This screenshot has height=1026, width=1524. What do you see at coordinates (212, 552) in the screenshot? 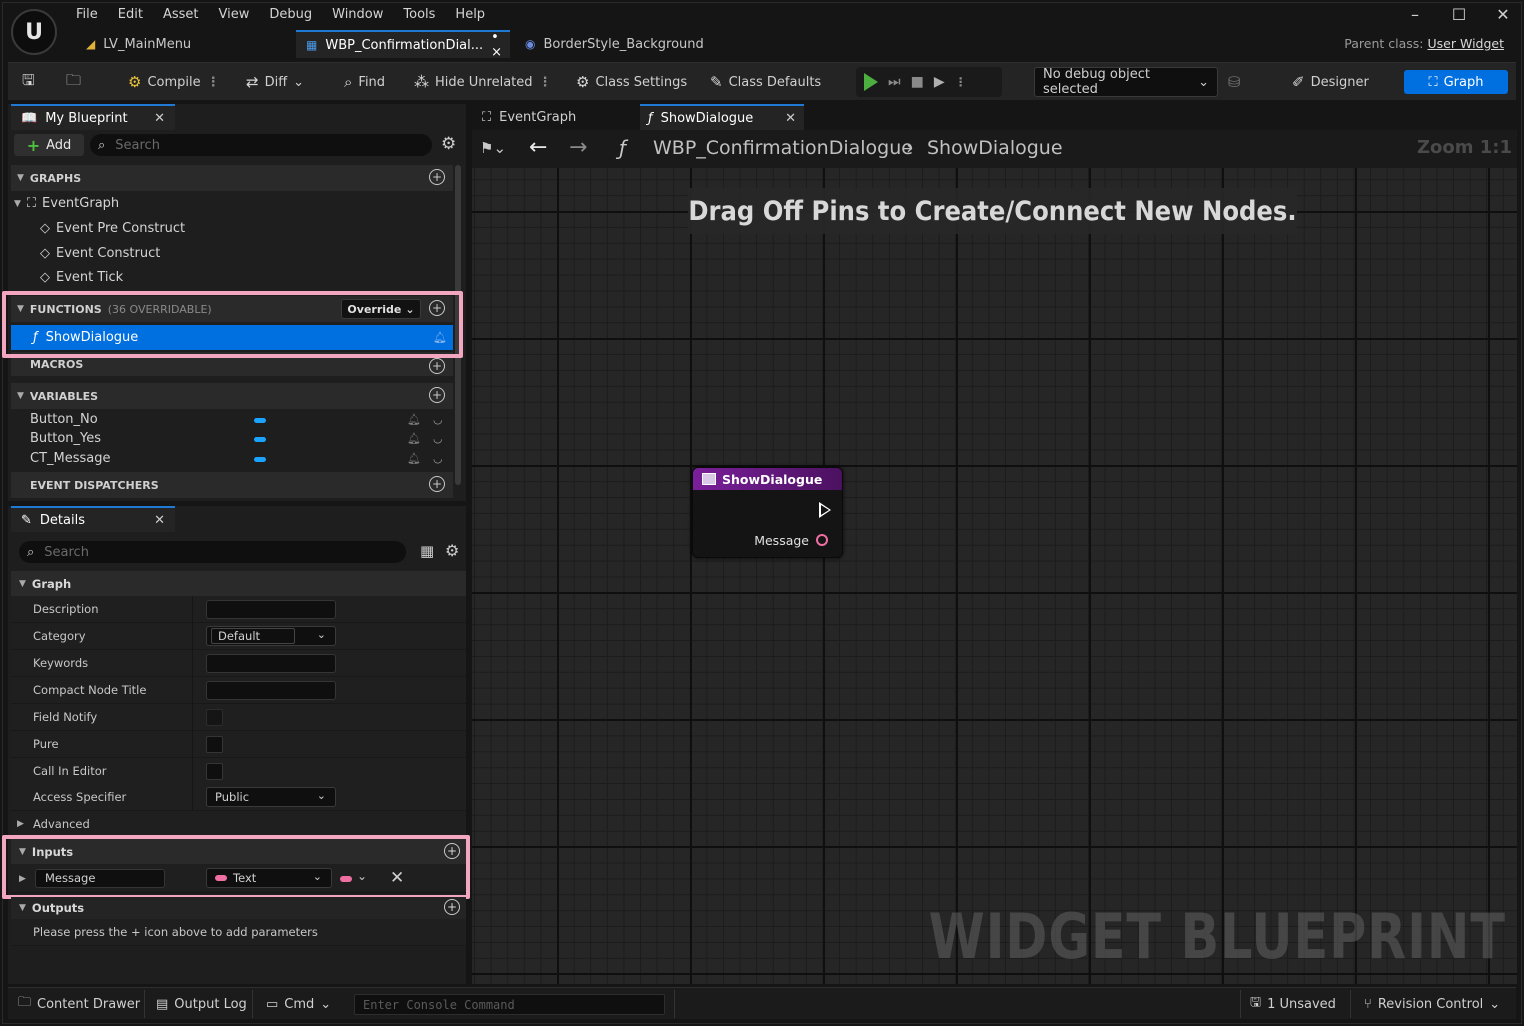
I see `details-search-input: ⌕ Search` at bounding box center [212, 552].